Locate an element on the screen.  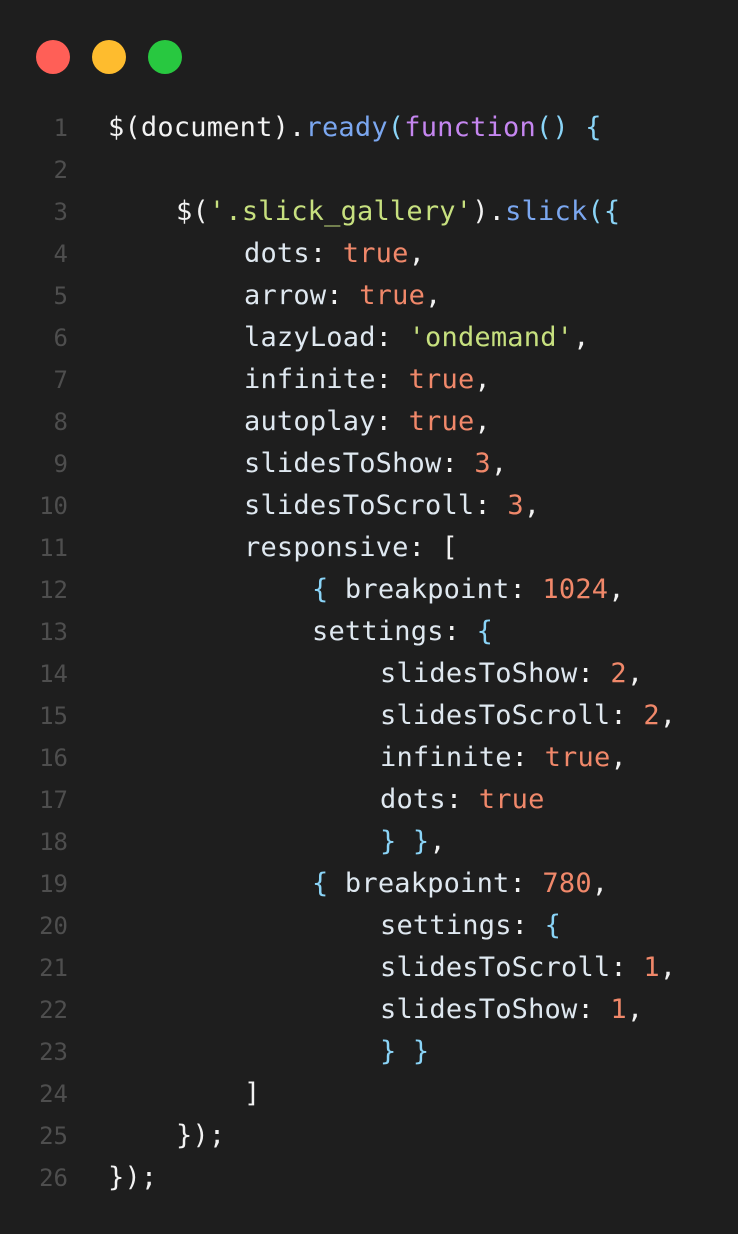
line-number: 18 is located at coordinates (53, 842).